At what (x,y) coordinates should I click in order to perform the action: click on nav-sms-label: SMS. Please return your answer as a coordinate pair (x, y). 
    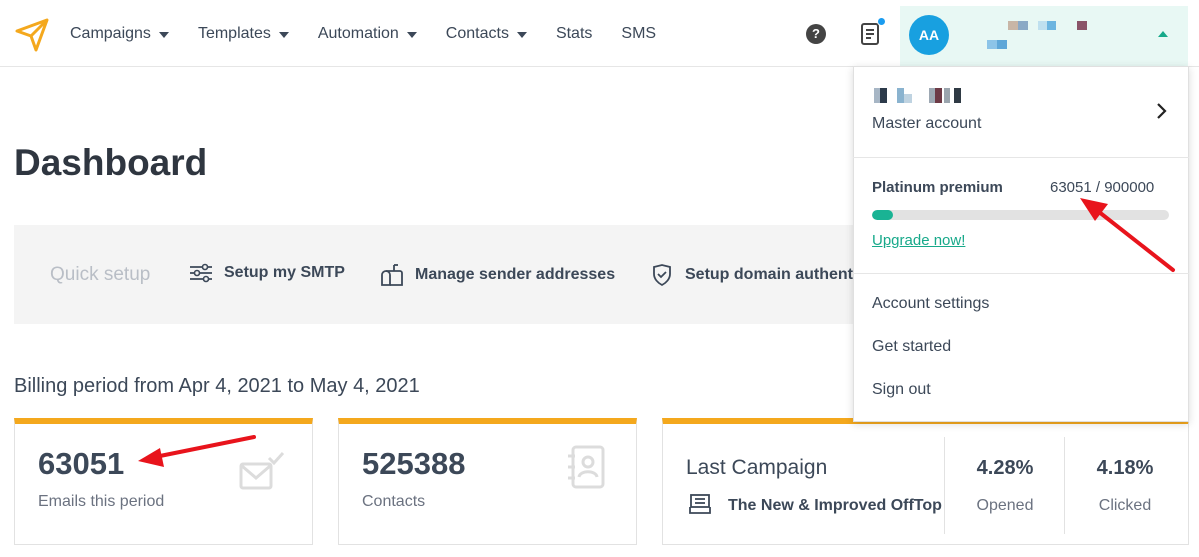
    Looking at the image, I should click on (639, 33).